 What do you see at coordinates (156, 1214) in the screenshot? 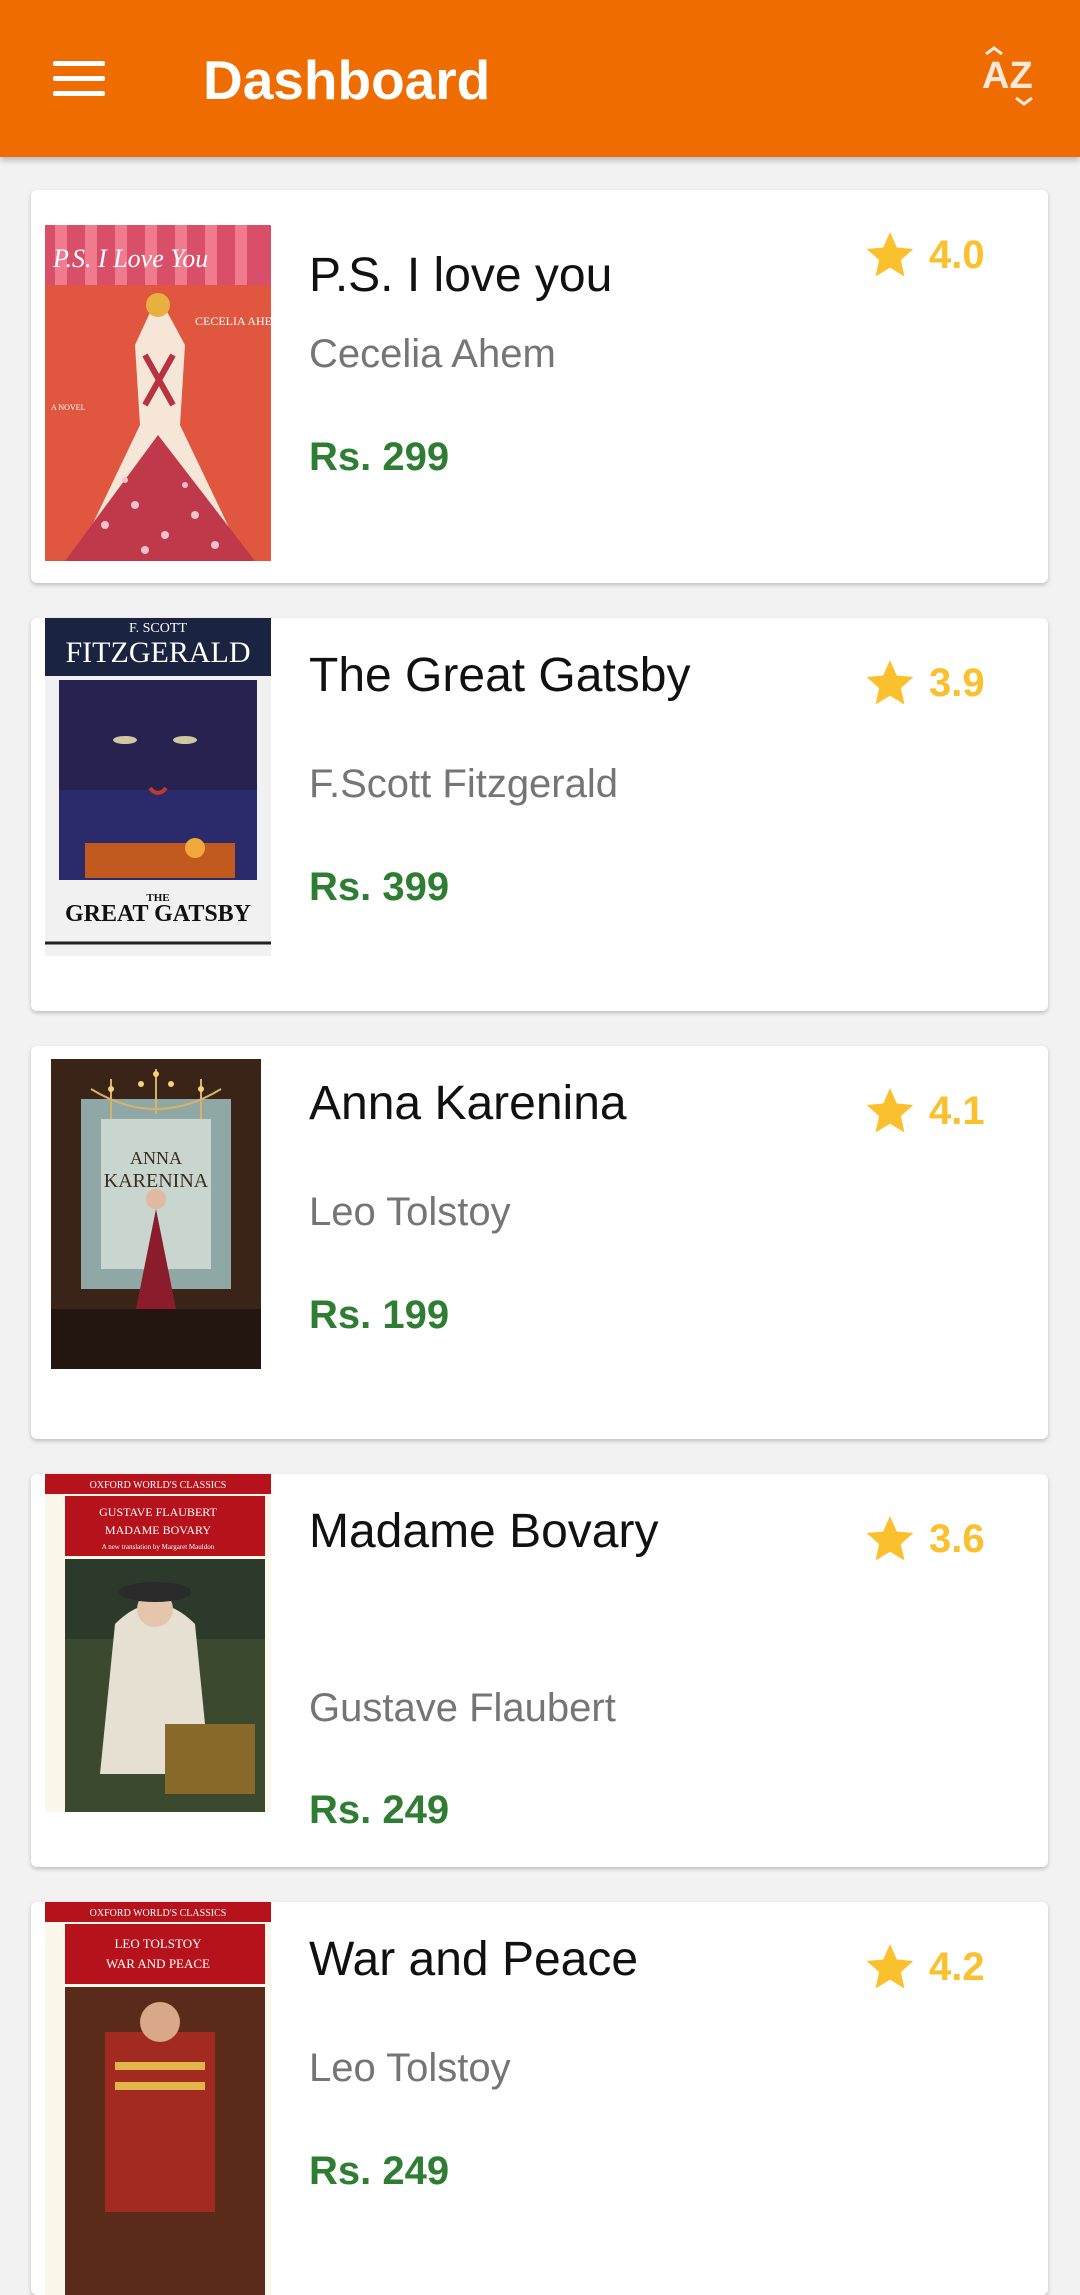
I see `book-cover-image: ANNA KARENINA` at bounding box center [156, 1214].